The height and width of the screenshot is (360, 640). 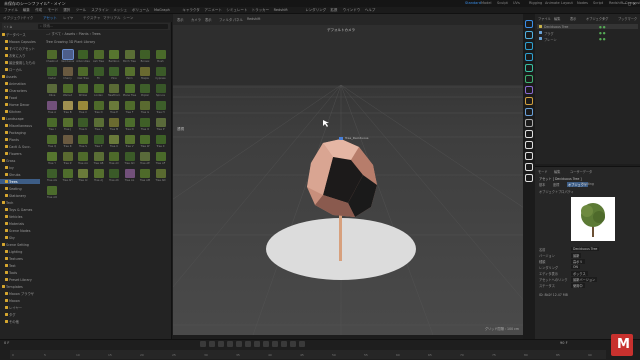 I want to click on asset-thumbnail: Tree Q, so click(x=52, y=142).